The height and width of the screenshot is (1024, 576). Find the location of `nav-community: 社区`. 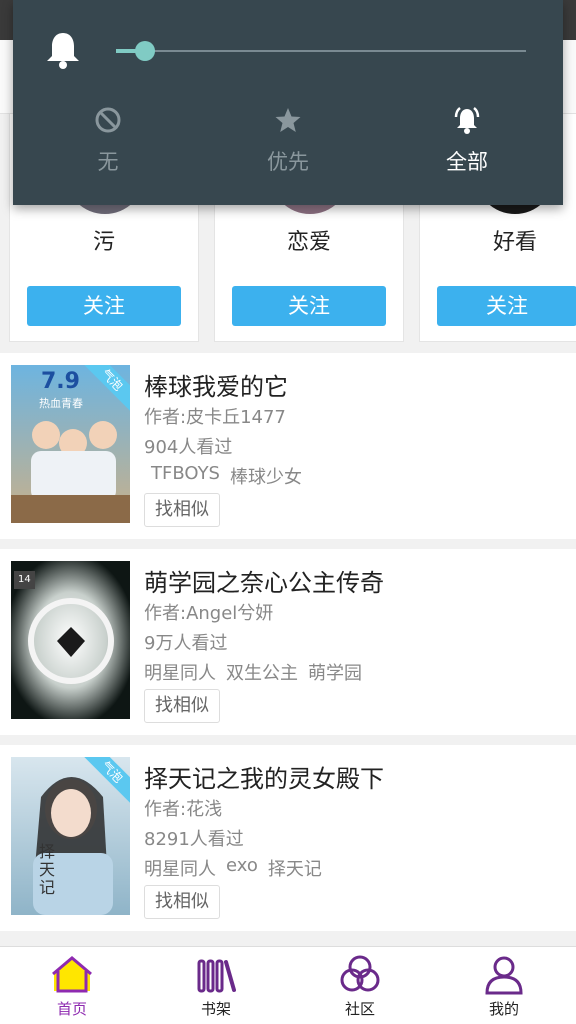

nav-community: 社区 is located at coordinates (360, 985).